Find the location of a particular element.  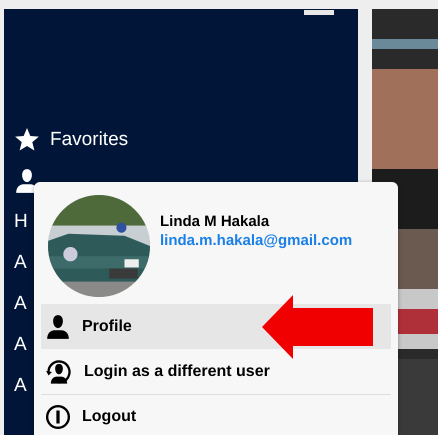

user-icon is located at coordinates (58, 327).